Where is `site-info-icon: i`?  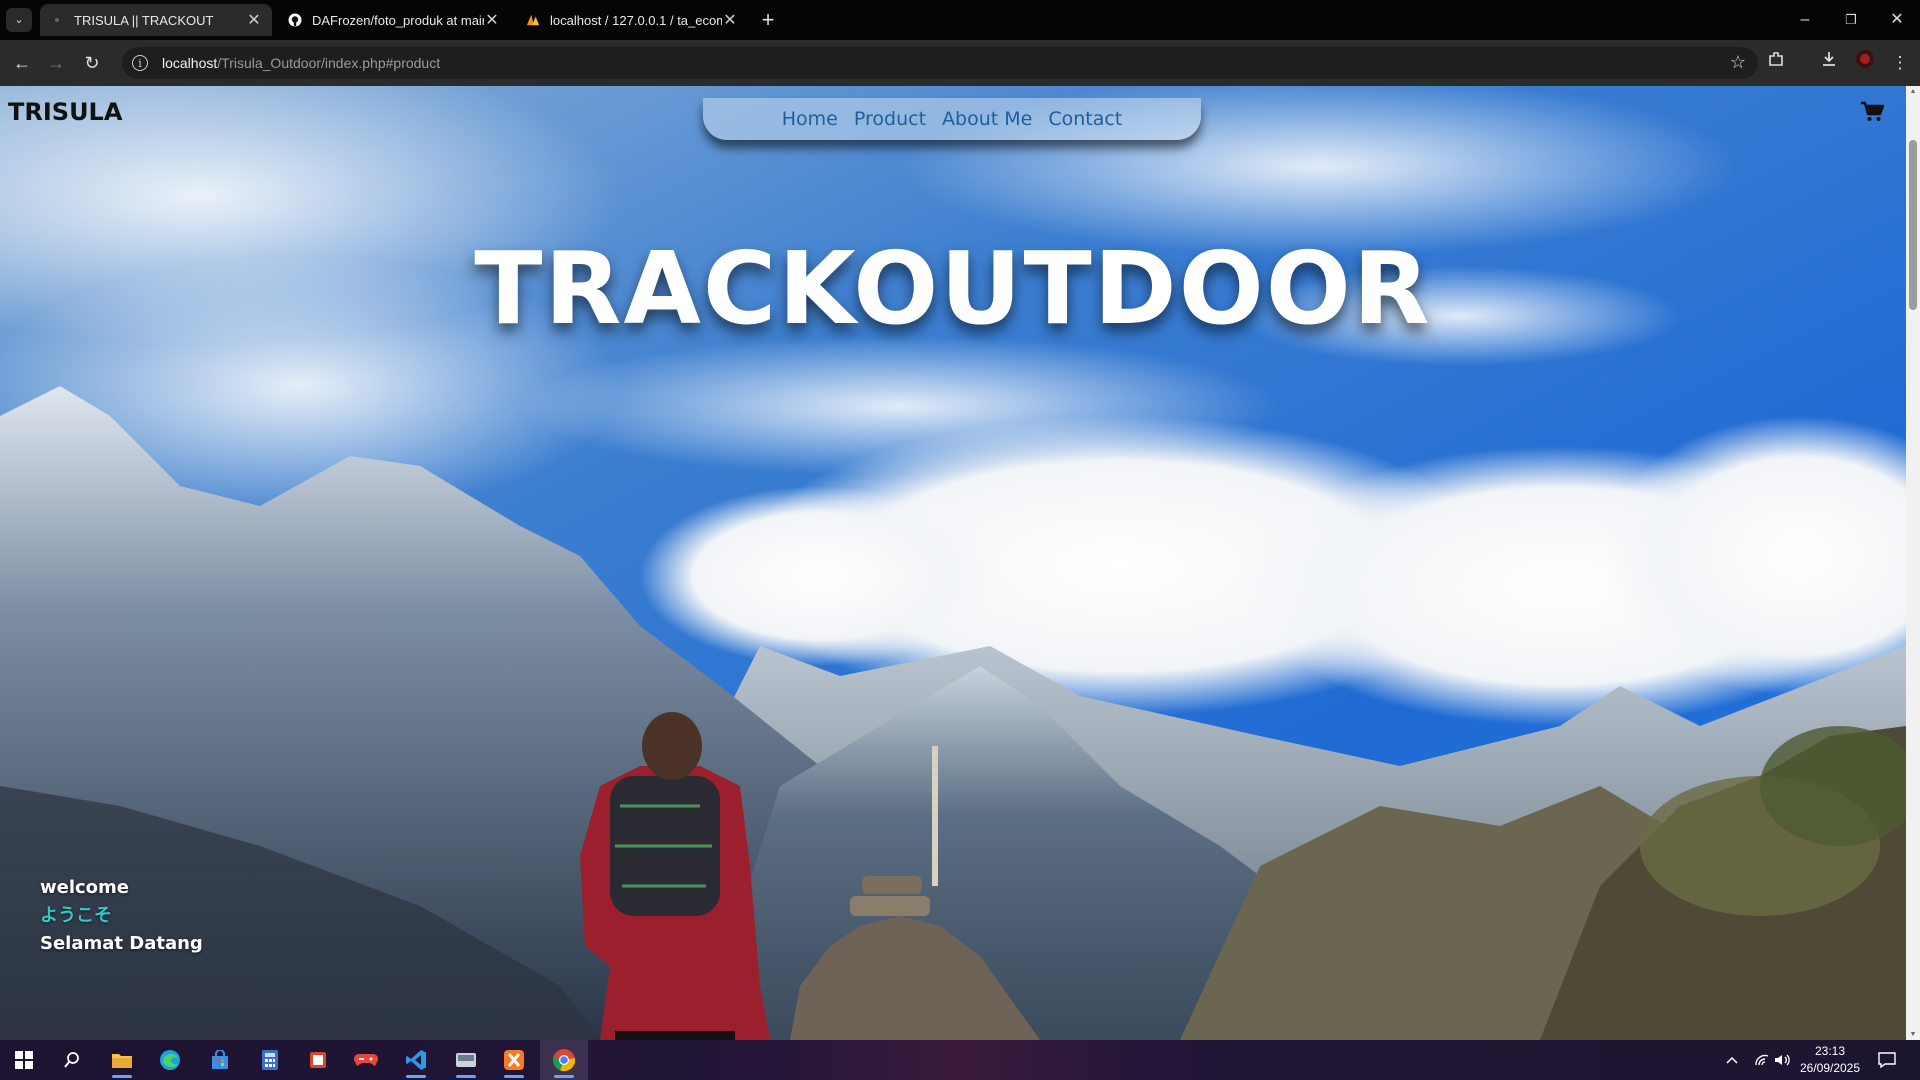 site-info-icon: i is located at coordinates (140, 63).